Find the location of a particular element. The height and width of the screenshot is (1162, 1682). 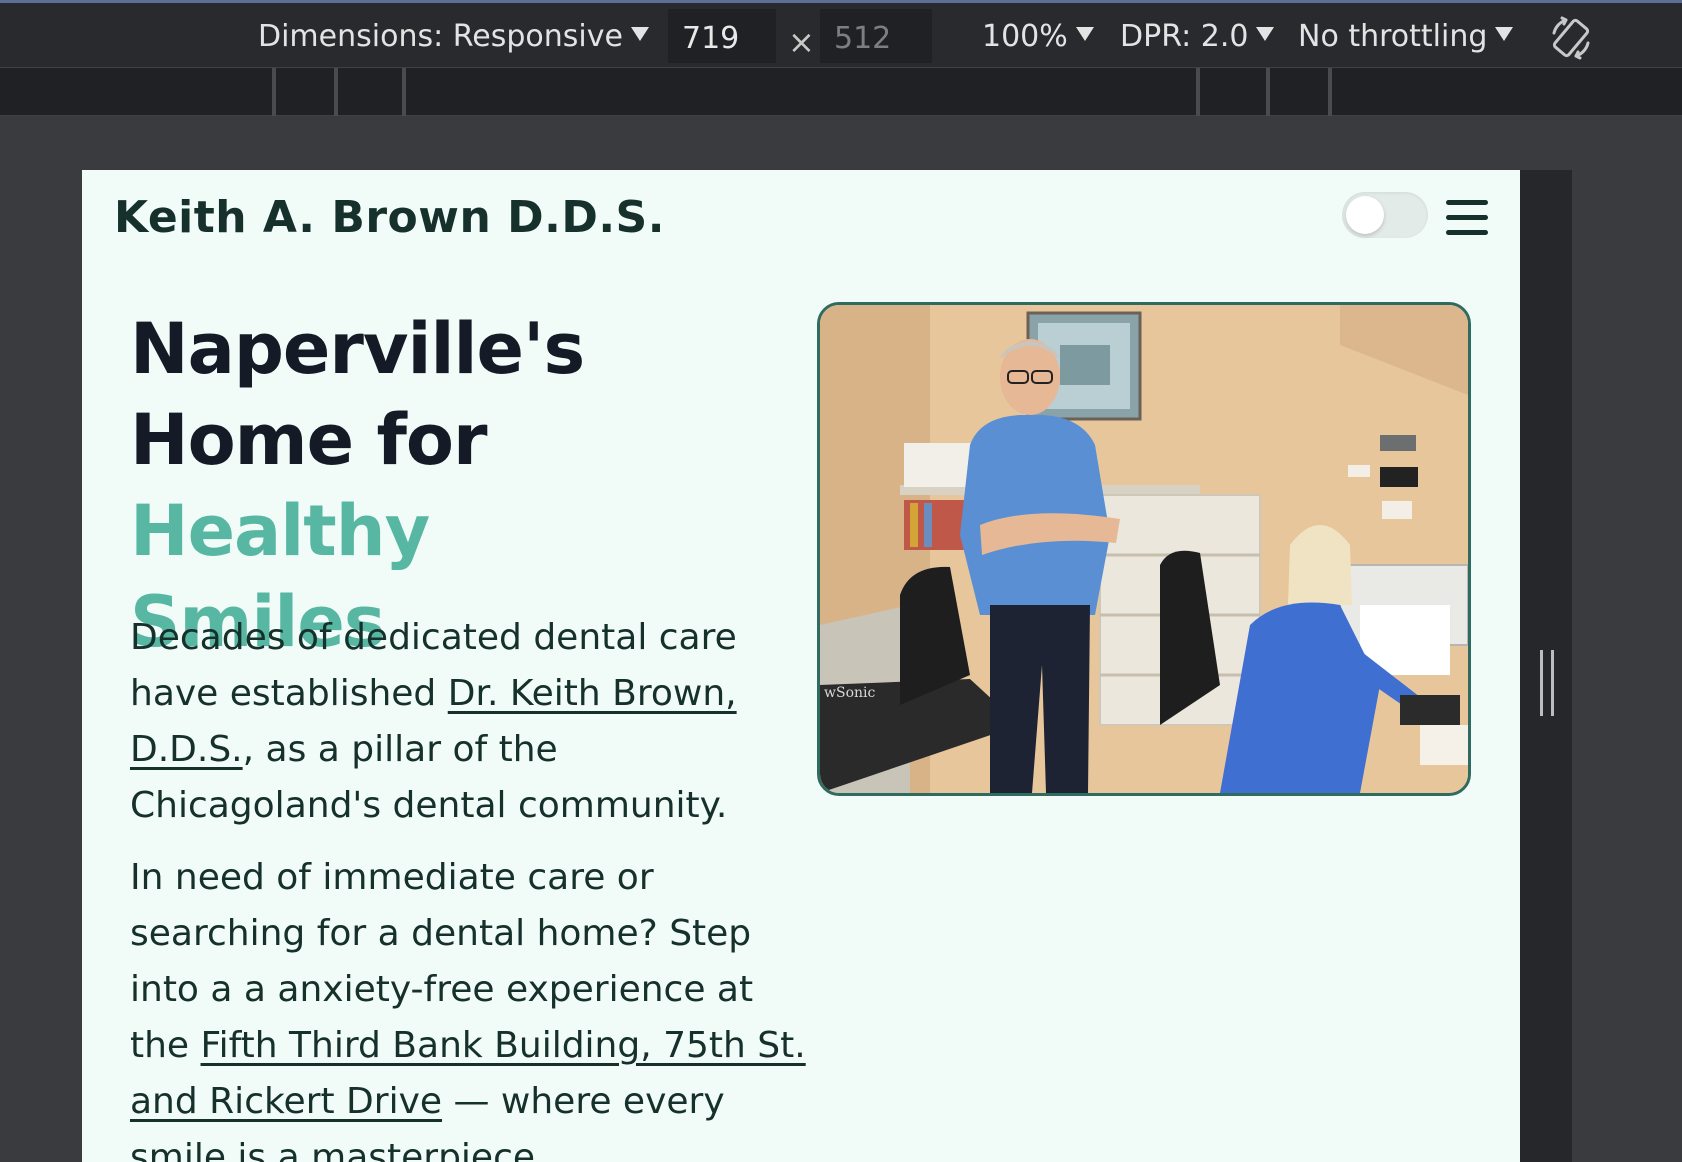

times-symbol: × is located at coordinates (801, 42).